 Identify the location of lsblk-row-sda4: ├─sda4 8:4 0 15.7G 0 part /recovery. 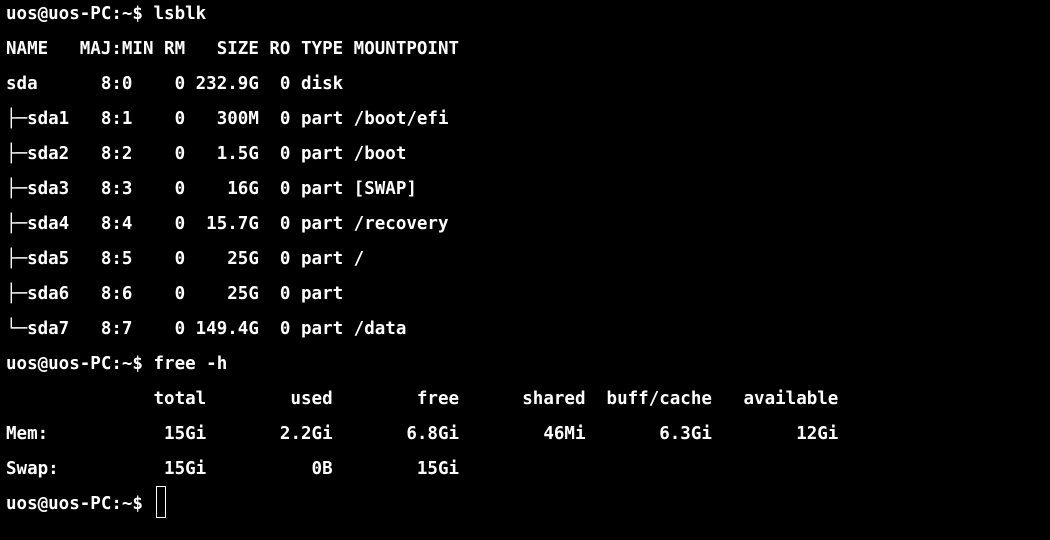
(227, 224).